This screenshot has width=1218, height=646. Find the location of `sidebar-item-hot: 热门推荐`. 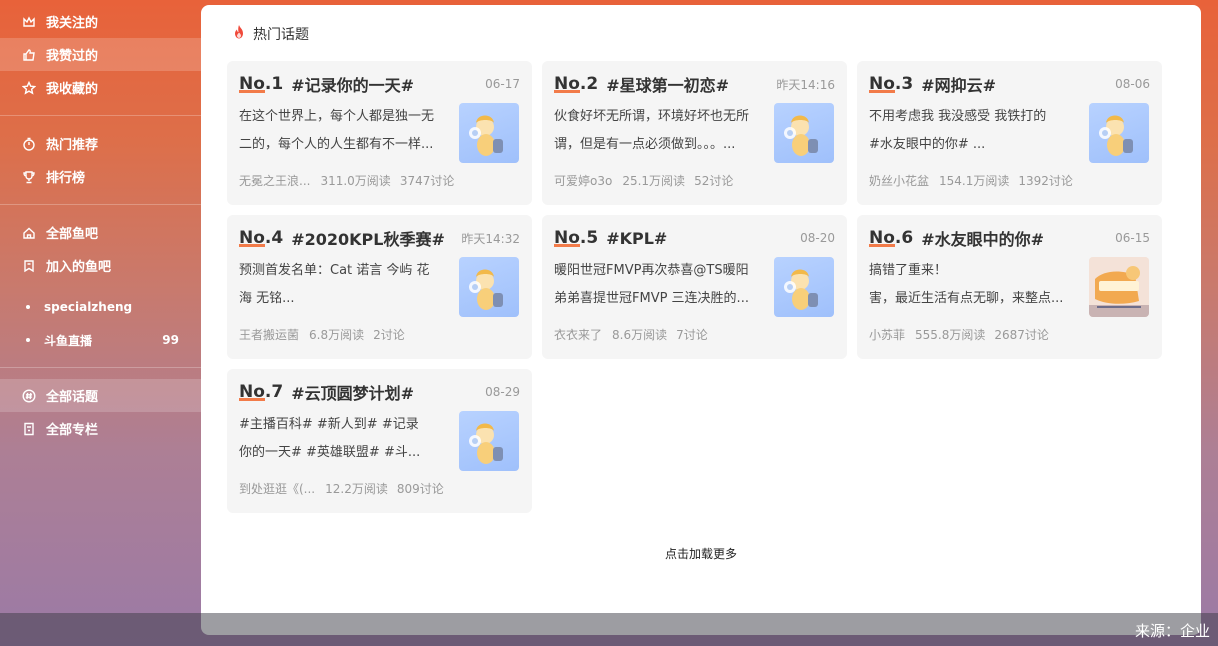

sidebar-item-hot: 热门推荐 is located at coordinates (100, 143).